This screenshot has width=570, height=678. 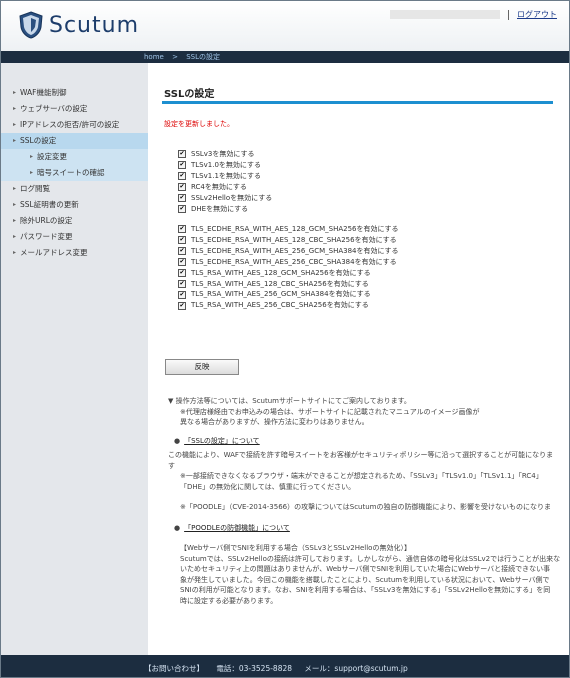 I want to click on sidebar-item-exclude-url: ▸ 除外URLの設定, so click(x=74, y=221).